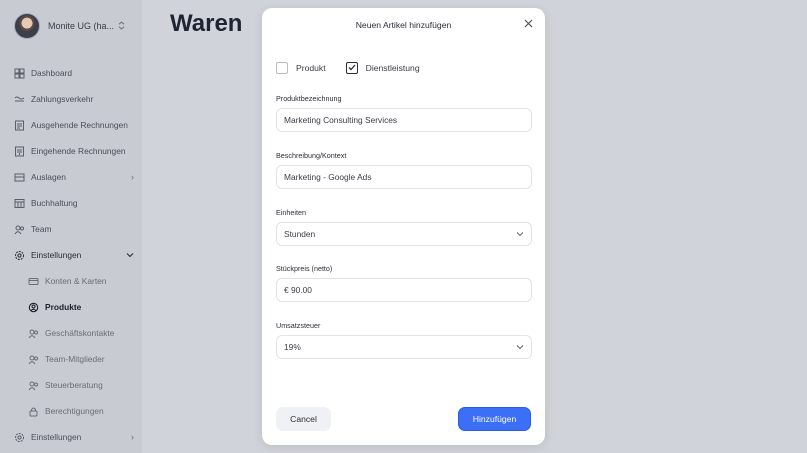  Describe the element at coordinates (33, 333) in the screenshot. I see `contacts-icon` at that location.